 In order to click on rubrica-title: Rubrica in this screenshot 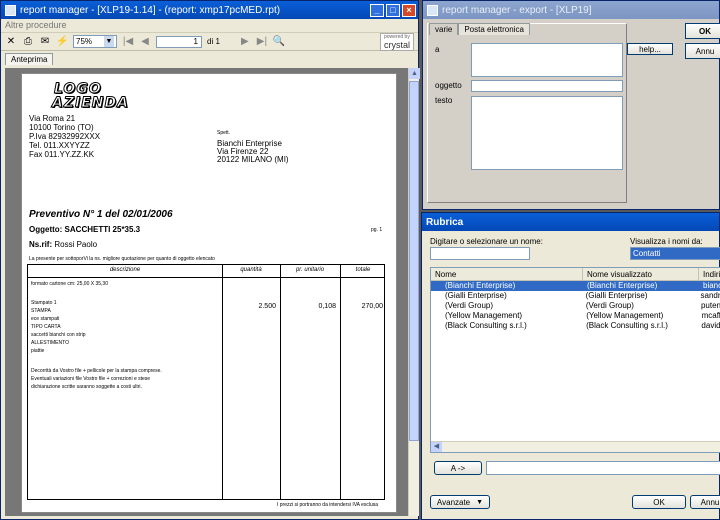, I will do `click(445, 222)`.